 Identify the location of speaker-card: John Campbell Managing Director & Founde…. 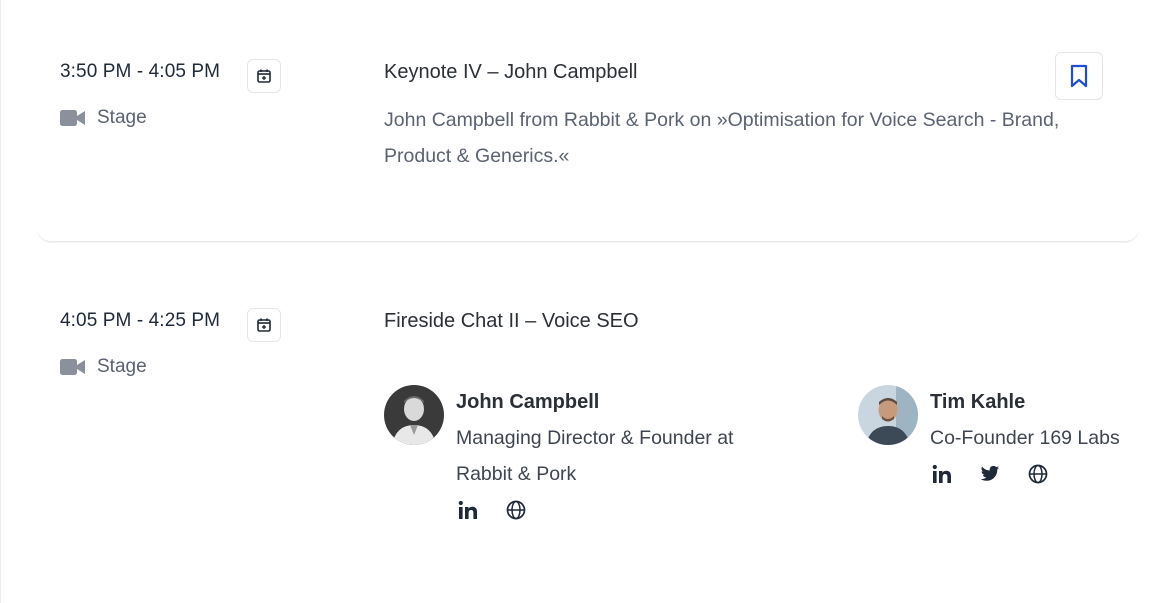
(585, 453).